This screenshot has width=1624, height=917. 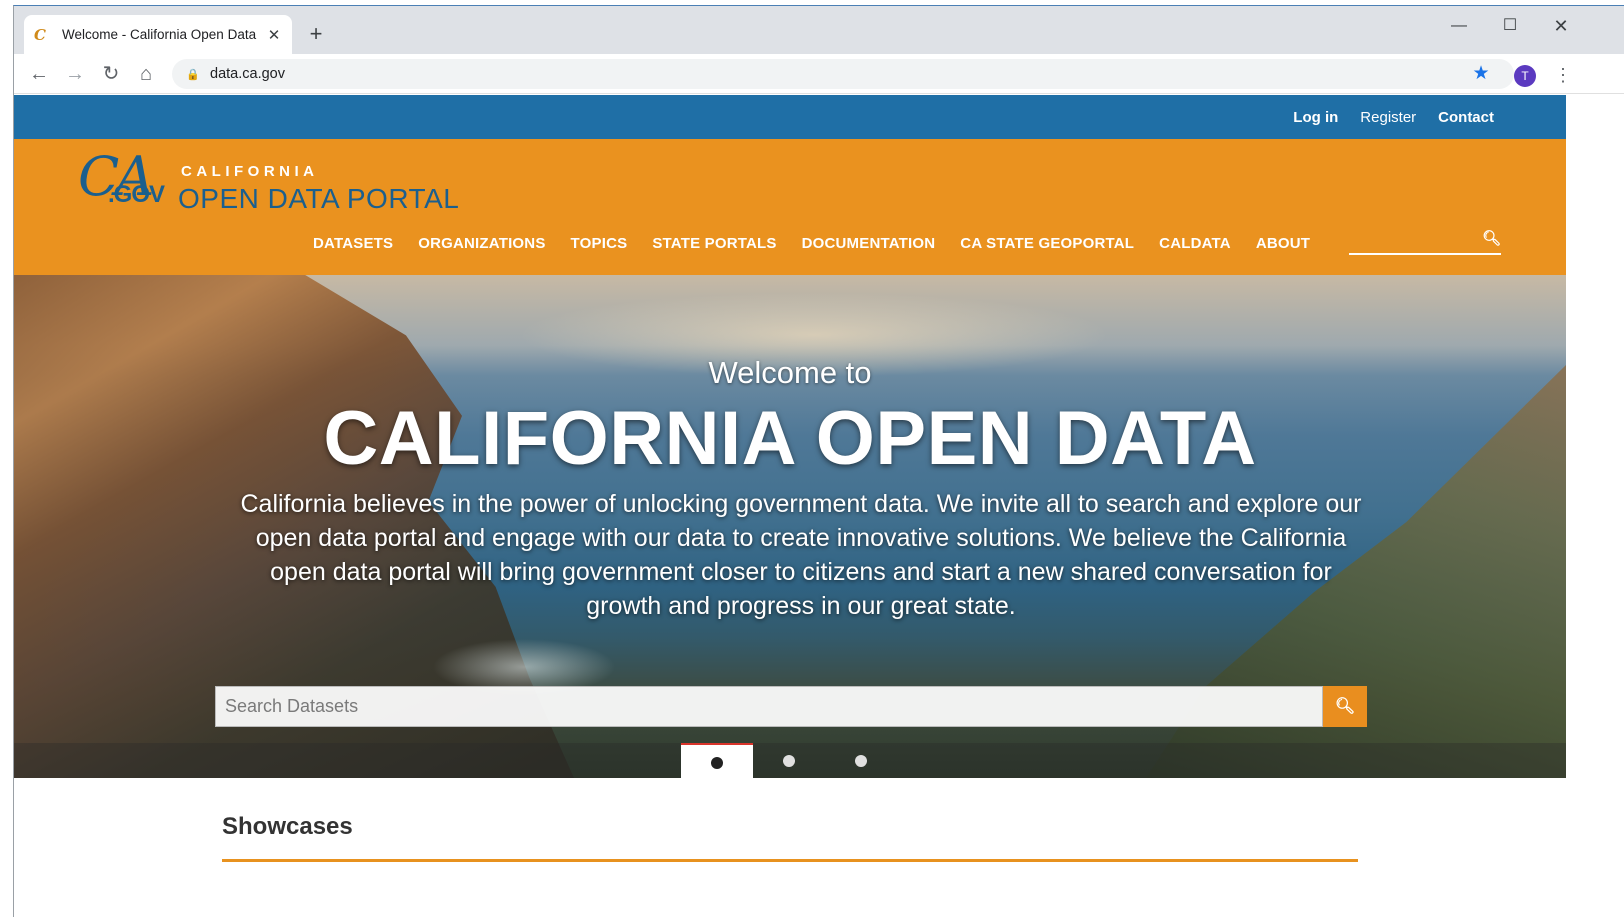 What do you see at coordinates (790, 117) in the screenshot?
I see `utility-bar: Log in Register Contact` at bounding box center [790, 117].